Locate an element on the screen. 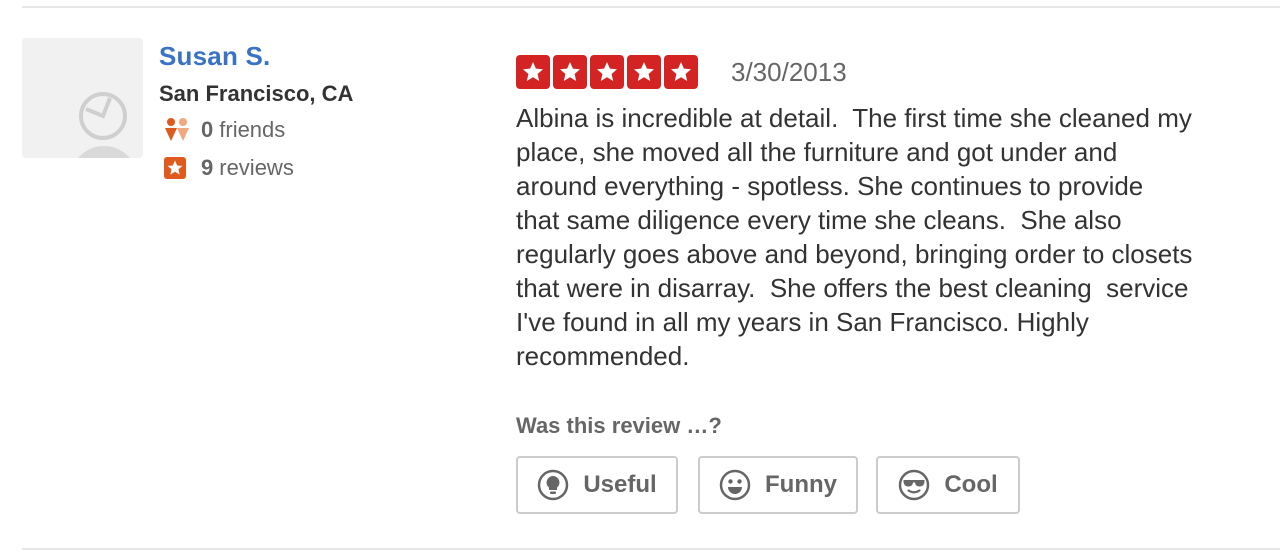  friends-stat: 0 friends is located at coordinates (224, 130).